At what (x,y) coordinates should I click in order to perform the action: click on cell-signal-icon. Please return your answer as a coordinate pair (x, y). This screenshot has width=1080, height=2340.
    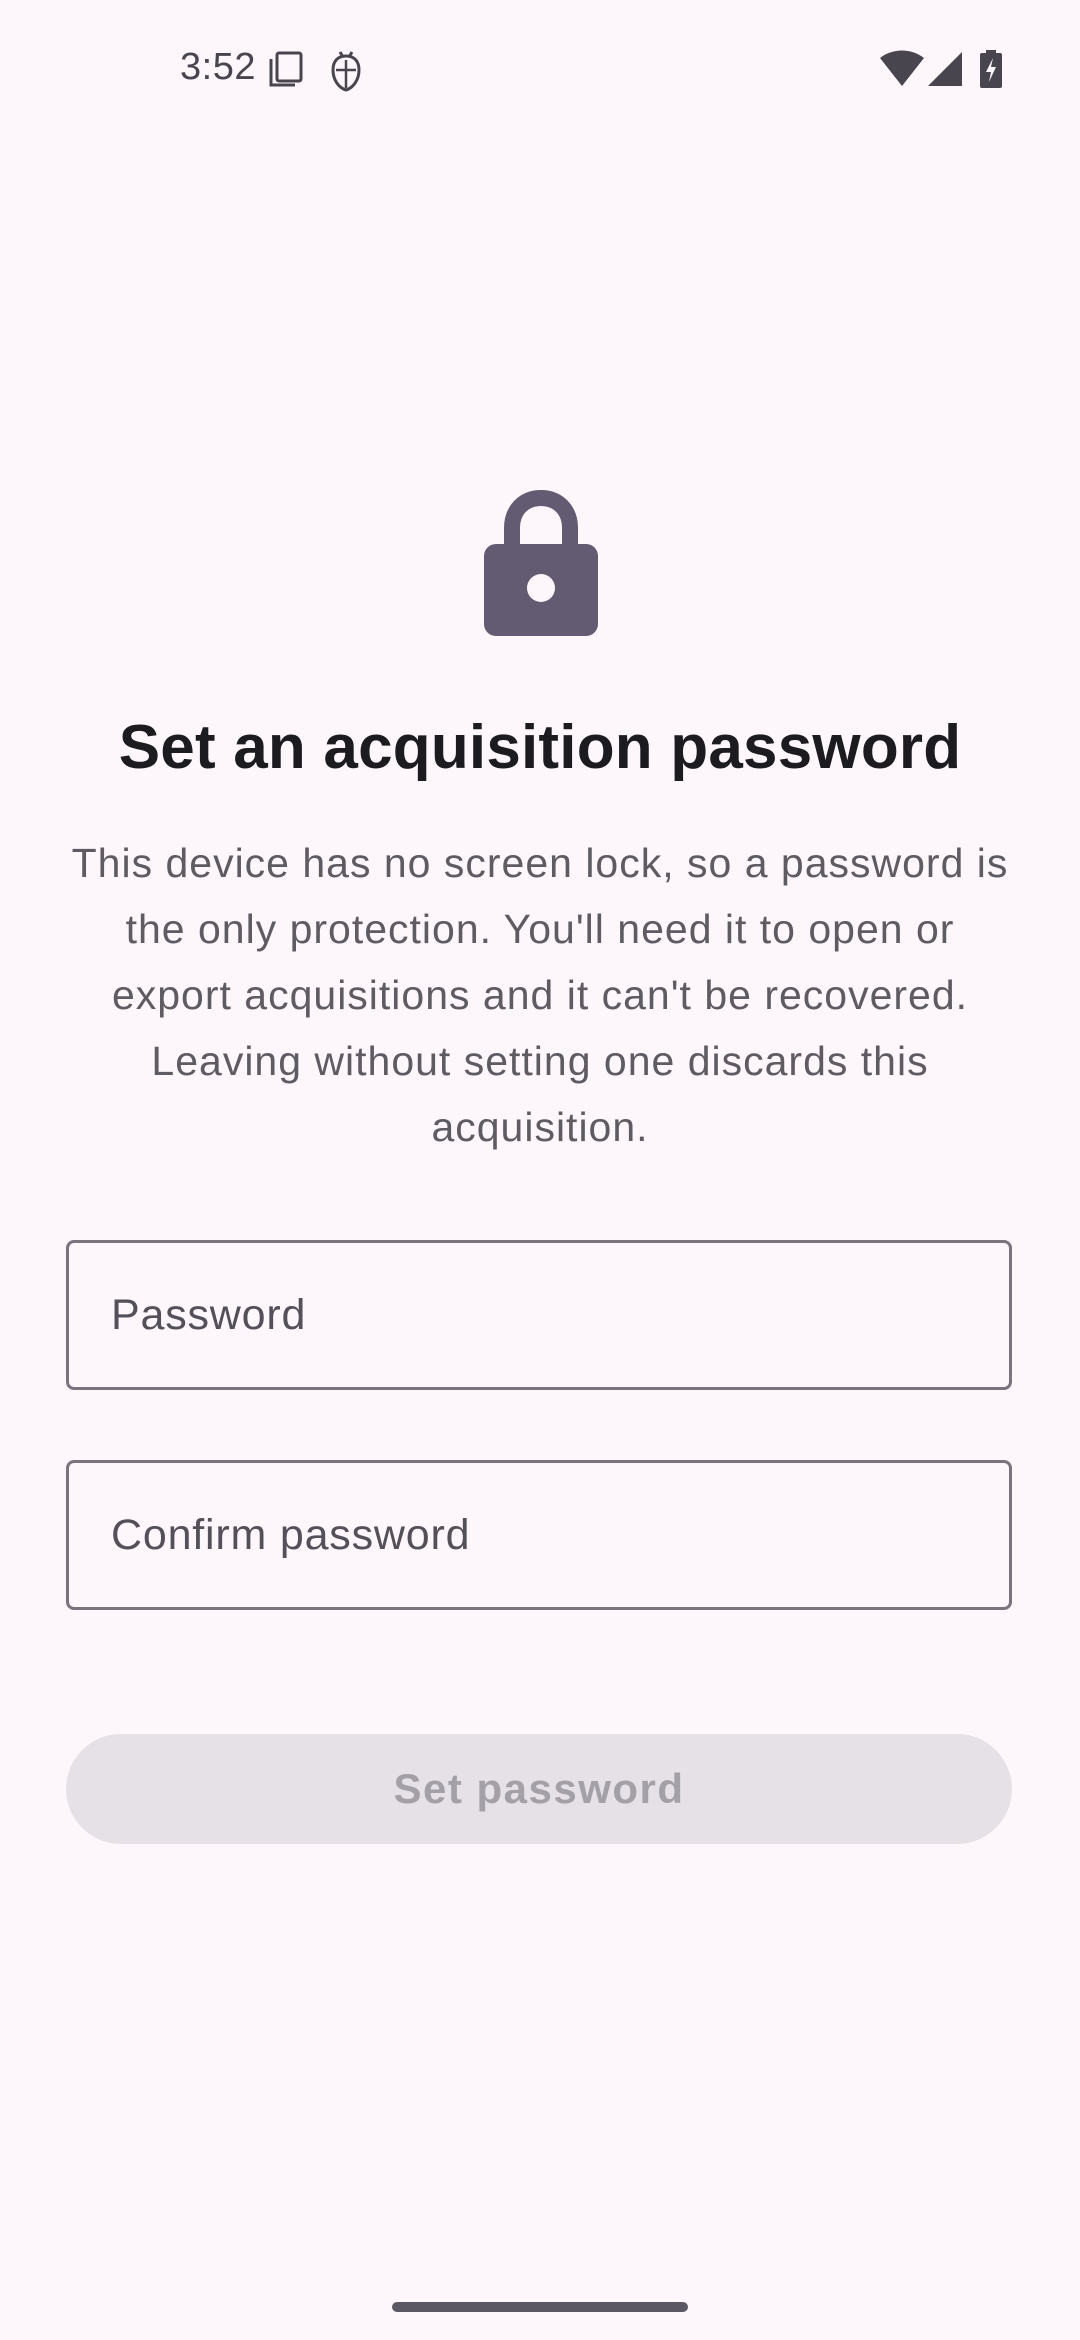
    Looking at the image, I should click on (946, 71).